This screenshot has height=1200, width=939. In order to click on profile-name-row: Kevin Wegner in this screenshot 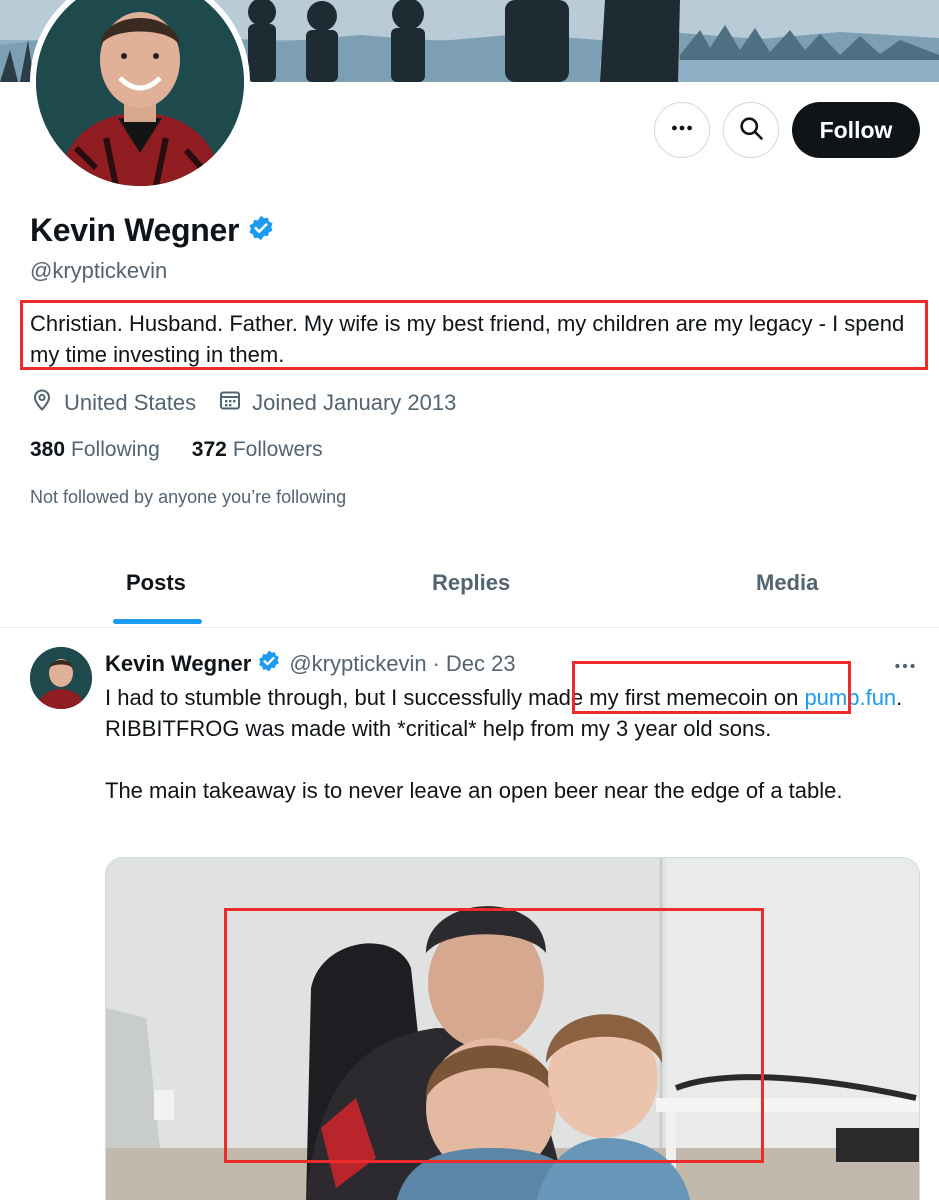, I will do `click(152, 230)`.